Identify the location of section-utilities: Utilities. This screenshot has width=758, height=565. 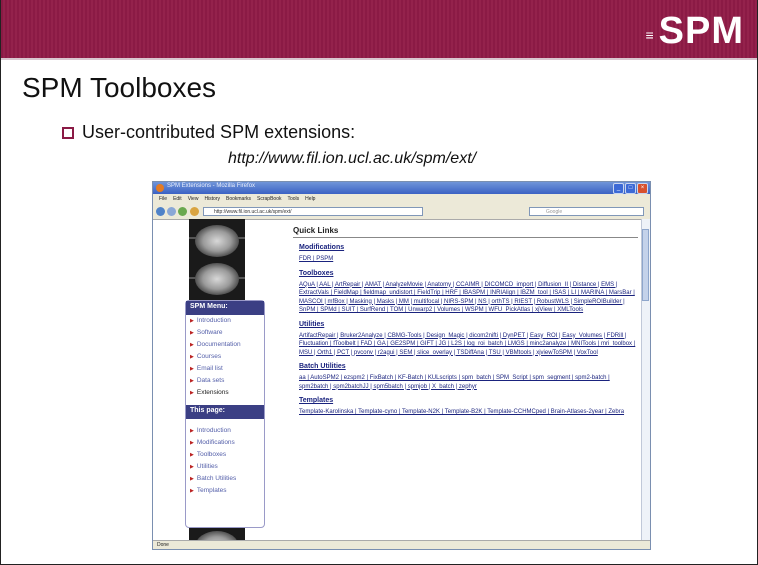
(468, 324).